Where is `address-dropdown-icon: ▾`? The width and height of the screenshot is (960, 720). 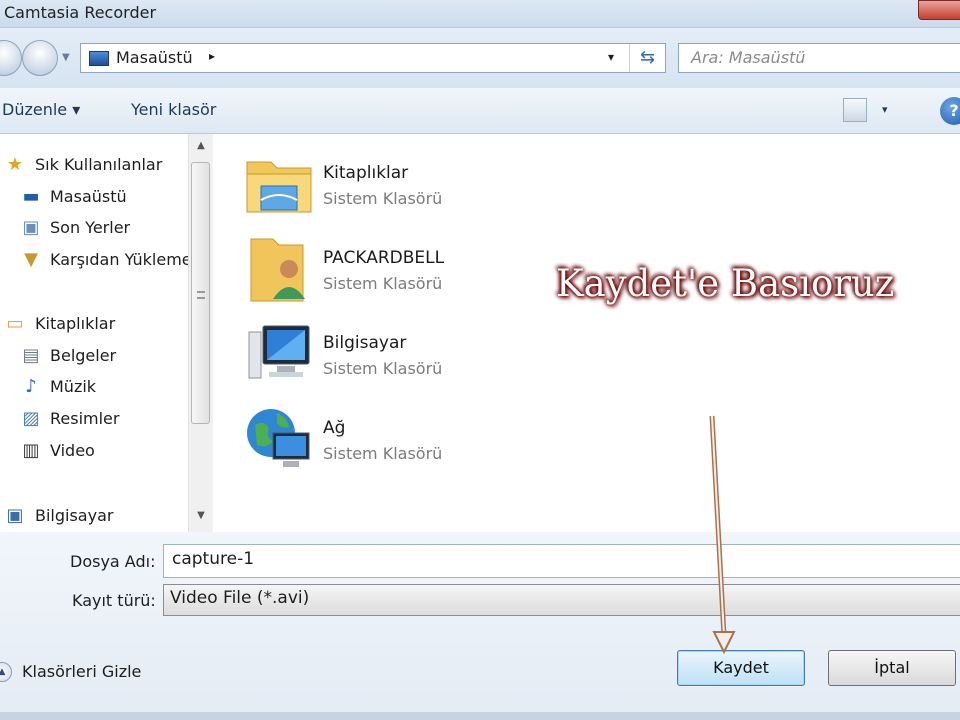 address-dropdown-icon: ▾ is located at coordinates (611, 57).